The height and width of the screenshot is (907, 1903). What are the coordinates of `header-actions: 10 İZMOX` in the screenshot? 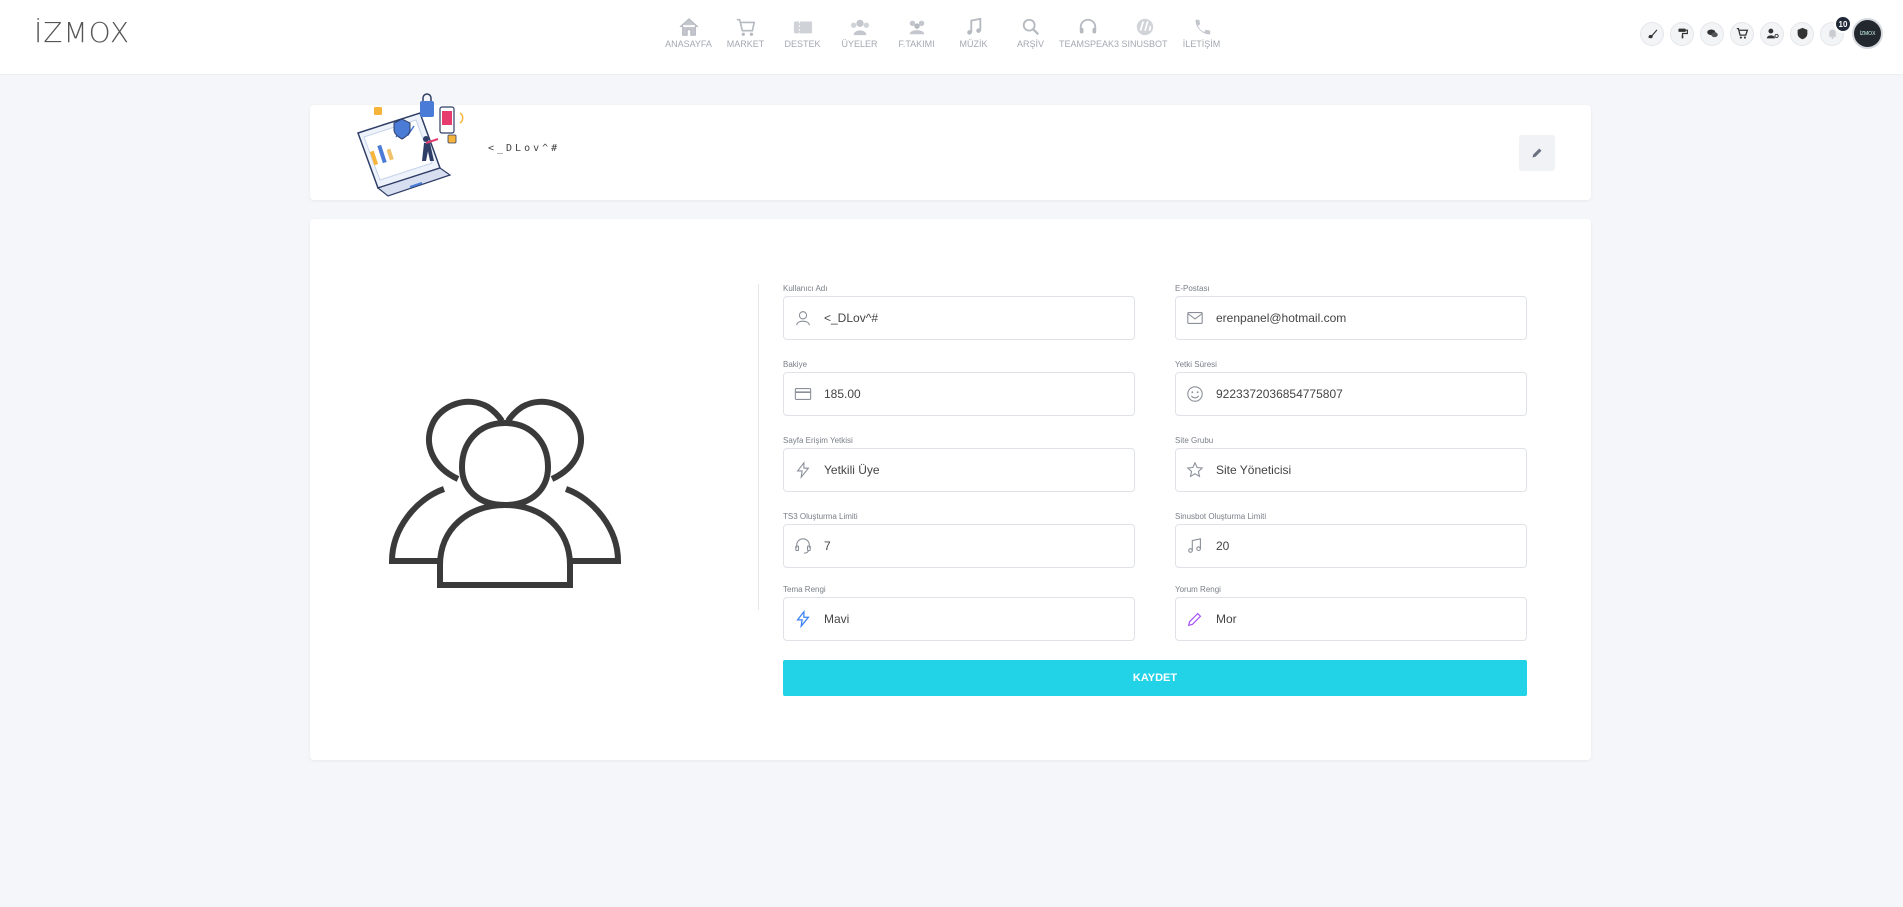 It's located at (1758, 32).